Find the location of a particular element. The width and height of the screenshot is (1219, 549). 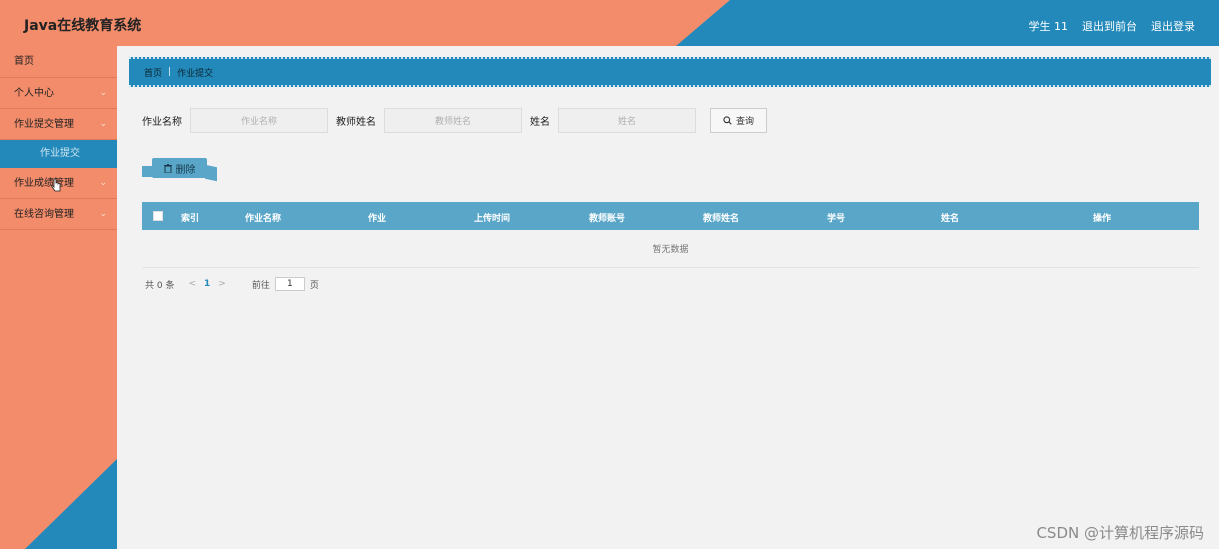

select-all-checkbox is located at coordinates (158, 216).